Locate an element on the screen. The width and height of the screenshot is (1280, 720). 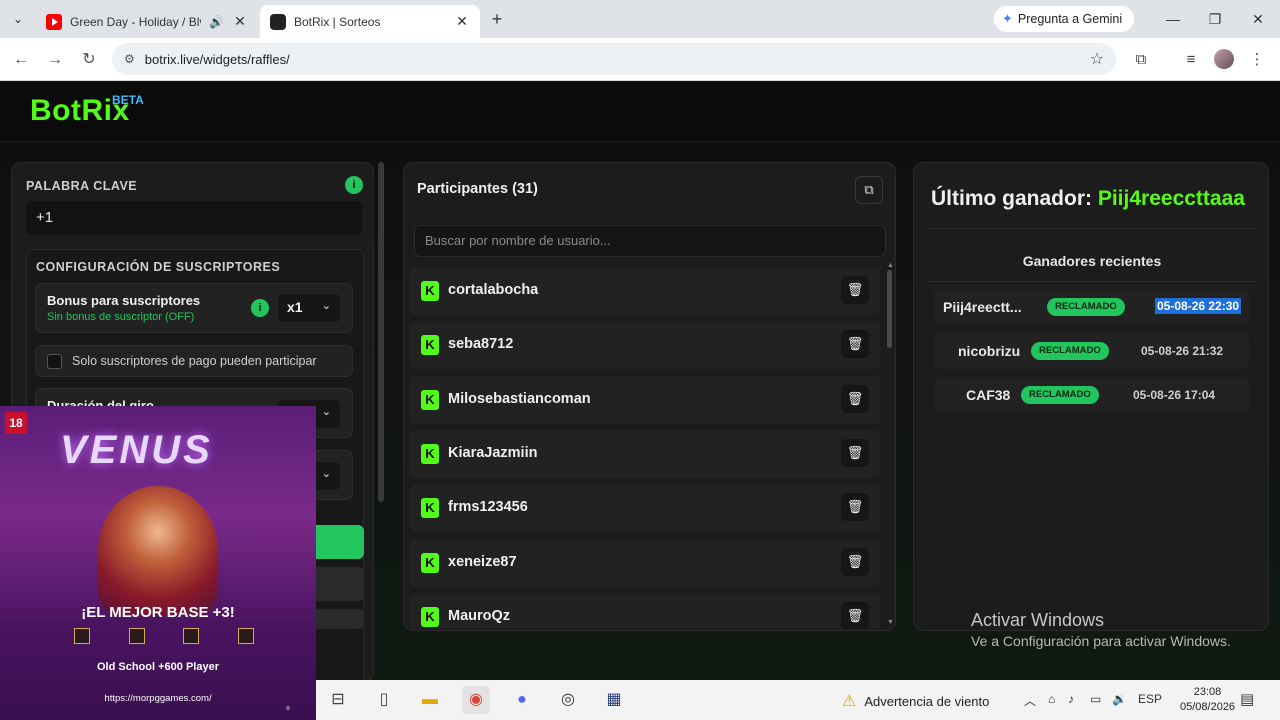
keyword-label: PALABRA CLAVE is located at coordinates (82, 186).